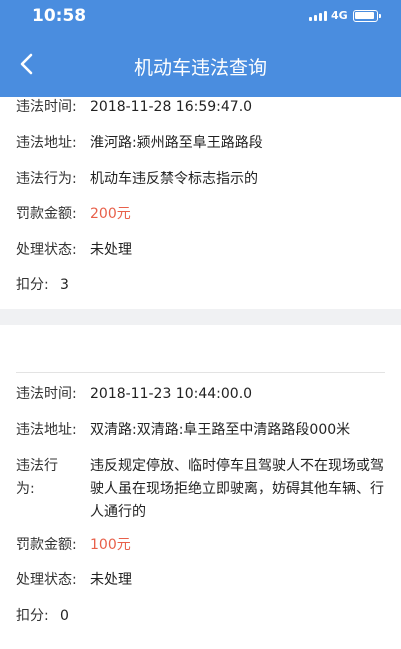 The width and height of the screenshot is (401, 649). Describe the element at coordinates (176, 143) in the screenshot. I see `location-value: 淮河路:颍州路至阜王路路段` at that location.